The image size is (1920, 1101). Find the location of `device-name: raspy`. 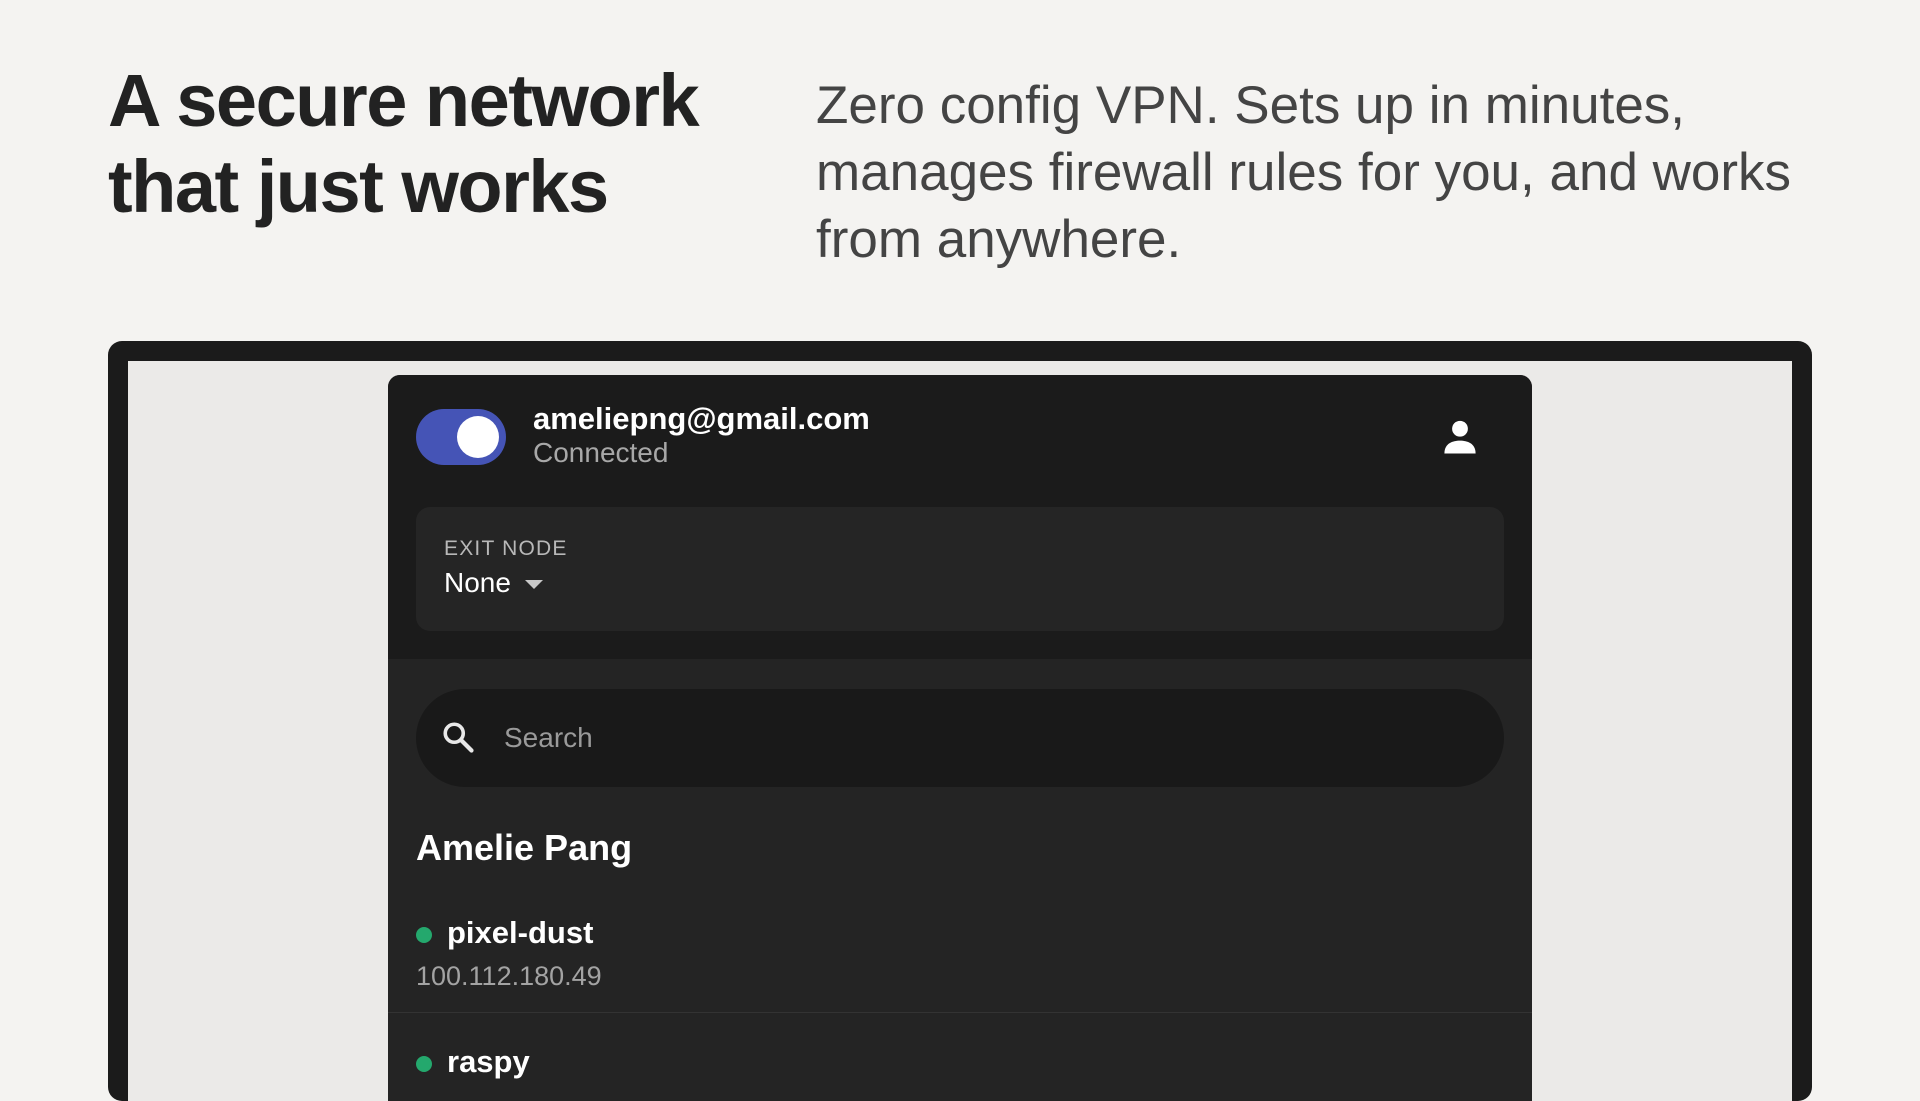

device-name: raspy is located at coordinates (488, 1061).